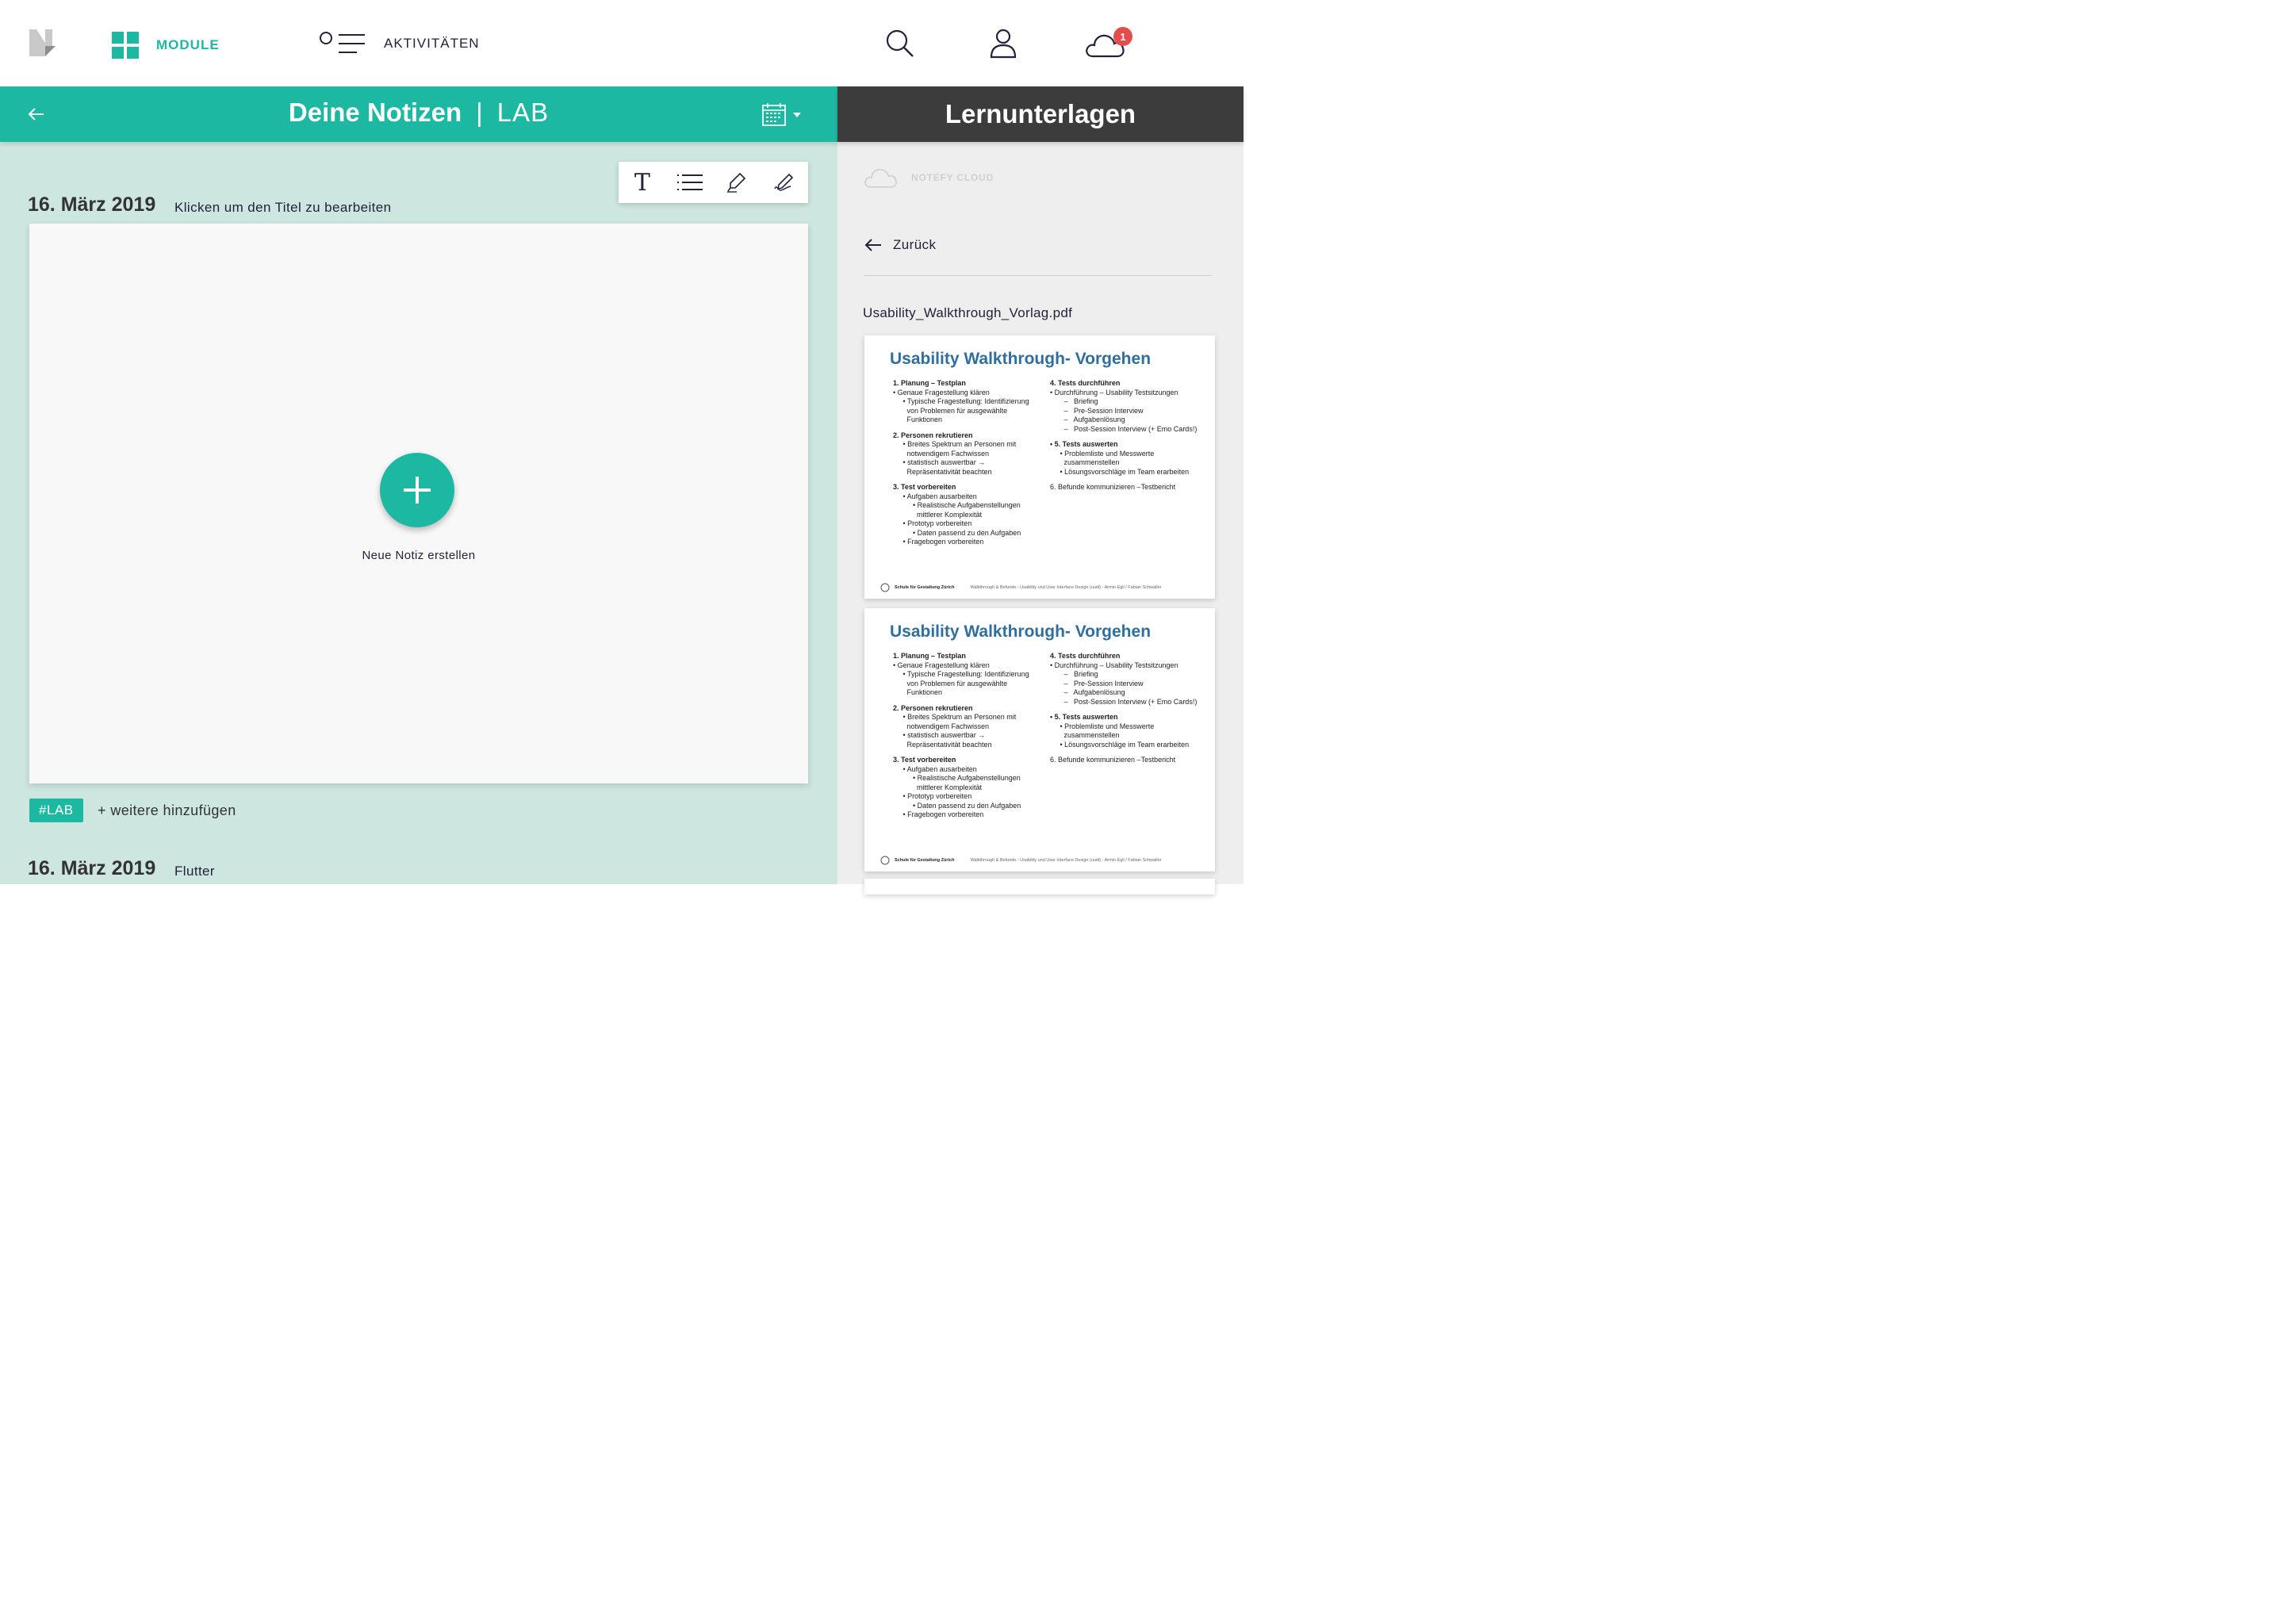 The height and width of the screenshot is (1624, 2284). I want to click on arrow-left-icon, so click(872, 245).